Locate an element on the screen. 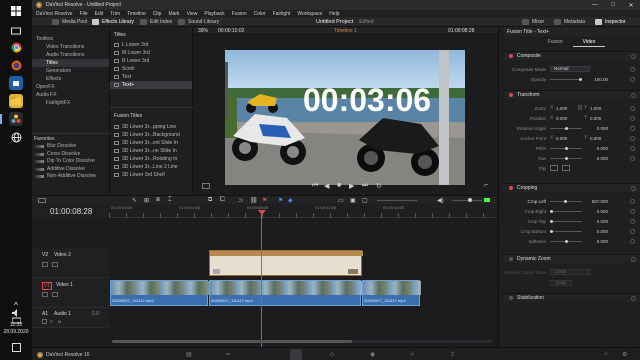 The height and width of the screenshot is (360, 640). anchor-x-value: 0.000 is located at coordinates (566, 138).